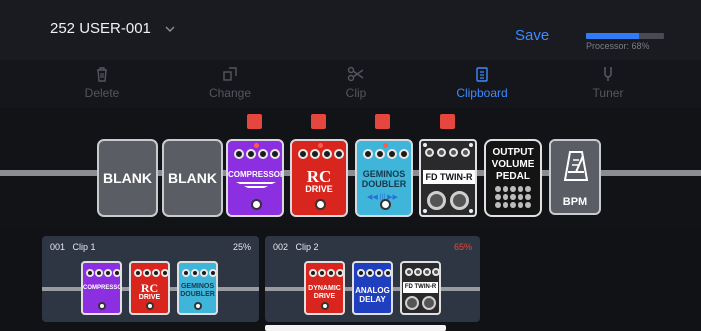 Image resolution: width=701 pixels, height=331 pixels. I want to click on select-toggle-fd-twin-r, so click(447, 121).